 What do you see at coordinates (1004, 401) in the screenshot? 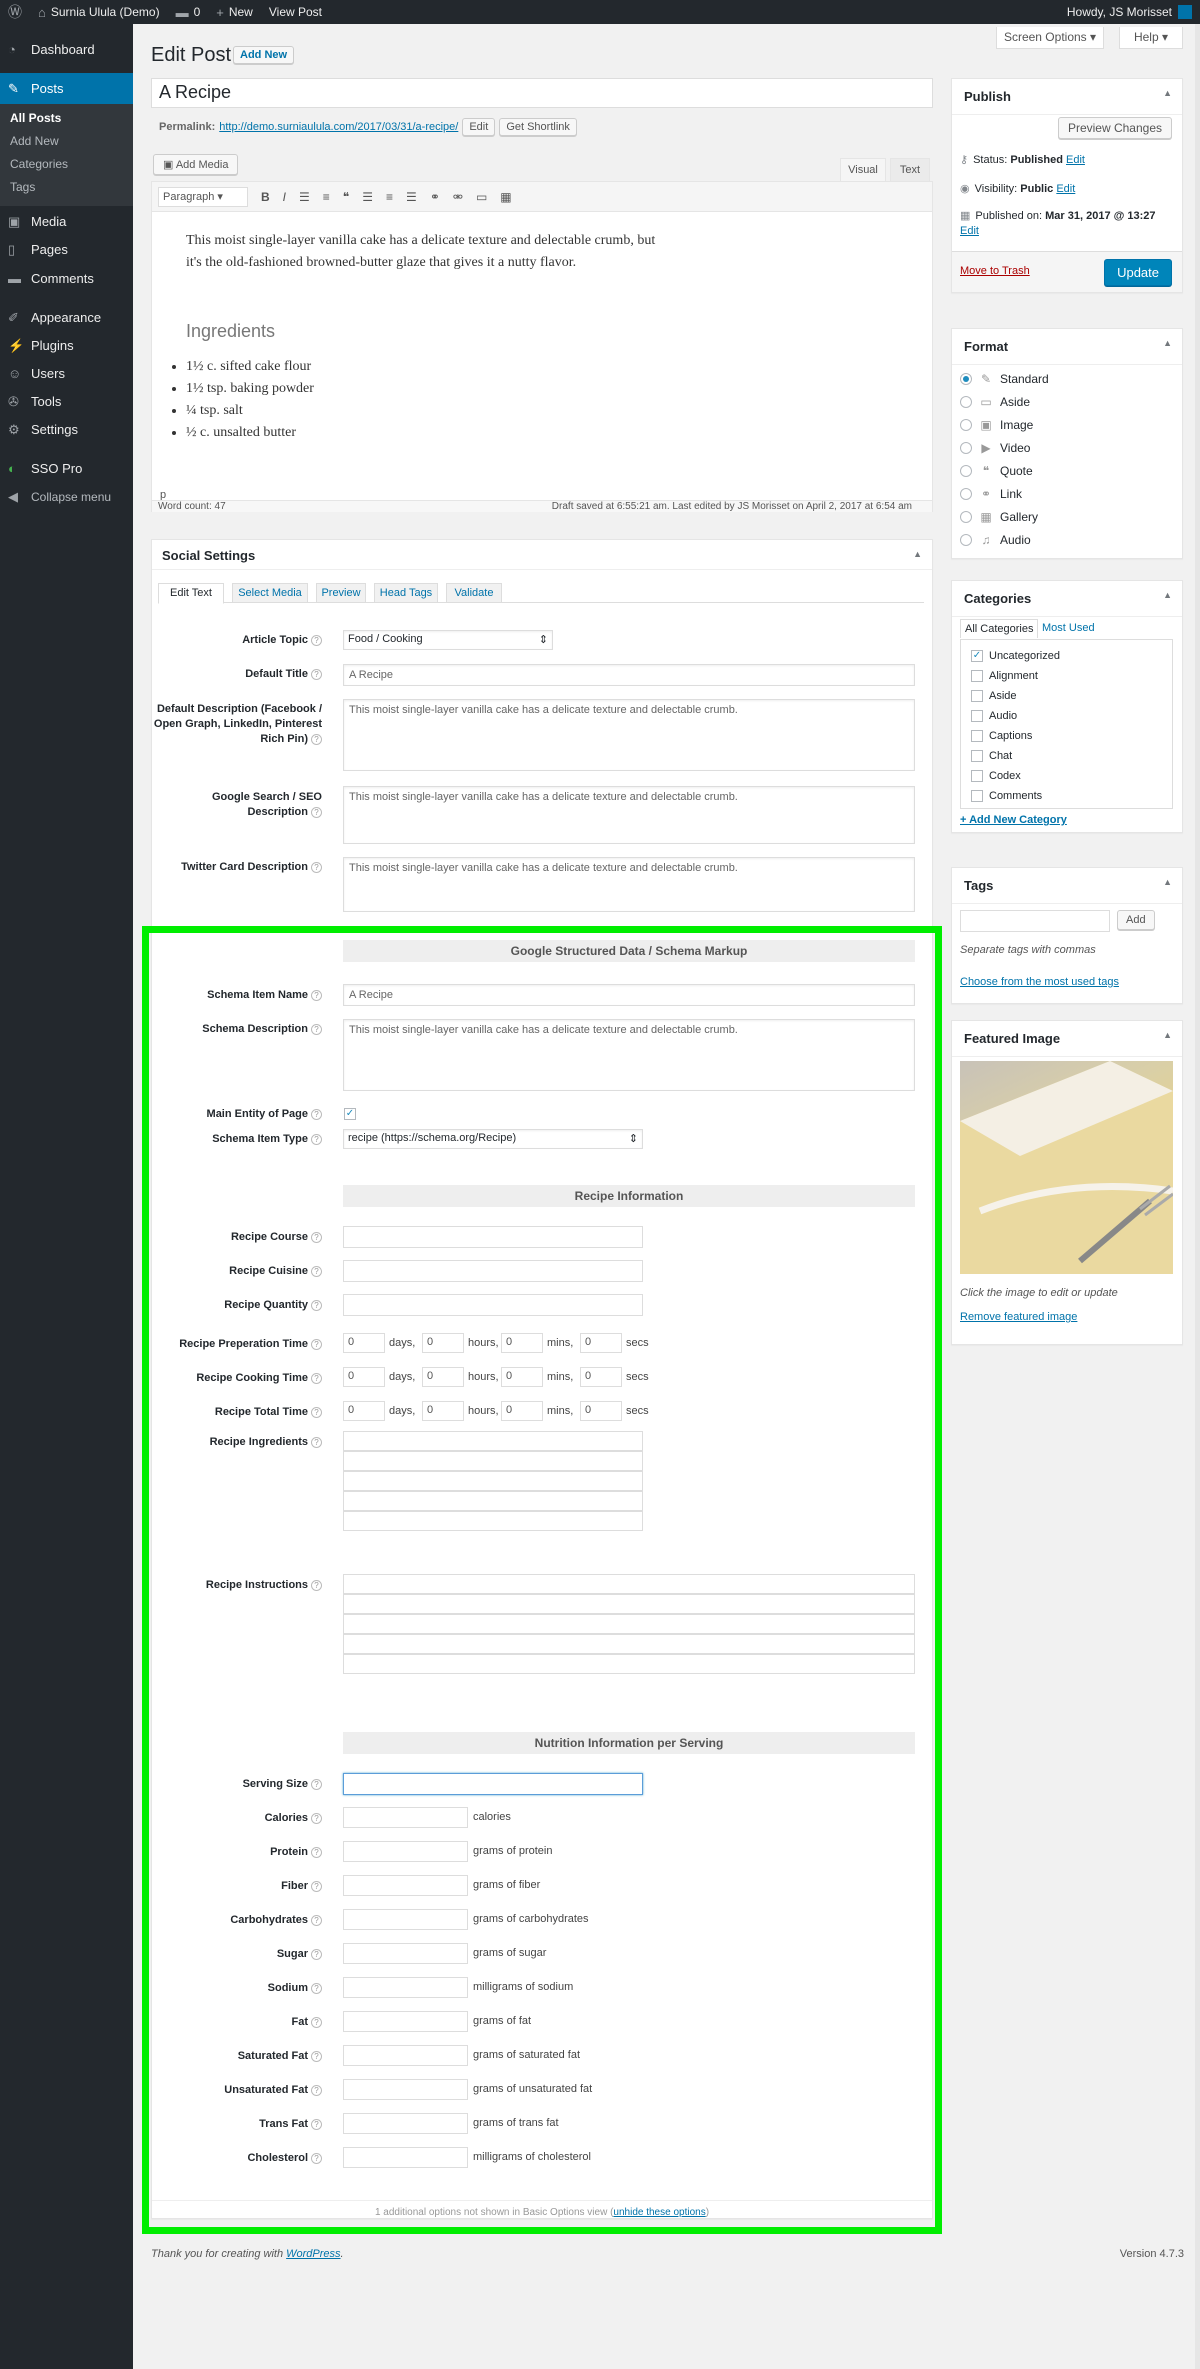
I see `format-option-aside: ▭ Aside` at bounding box center [1004, 401].